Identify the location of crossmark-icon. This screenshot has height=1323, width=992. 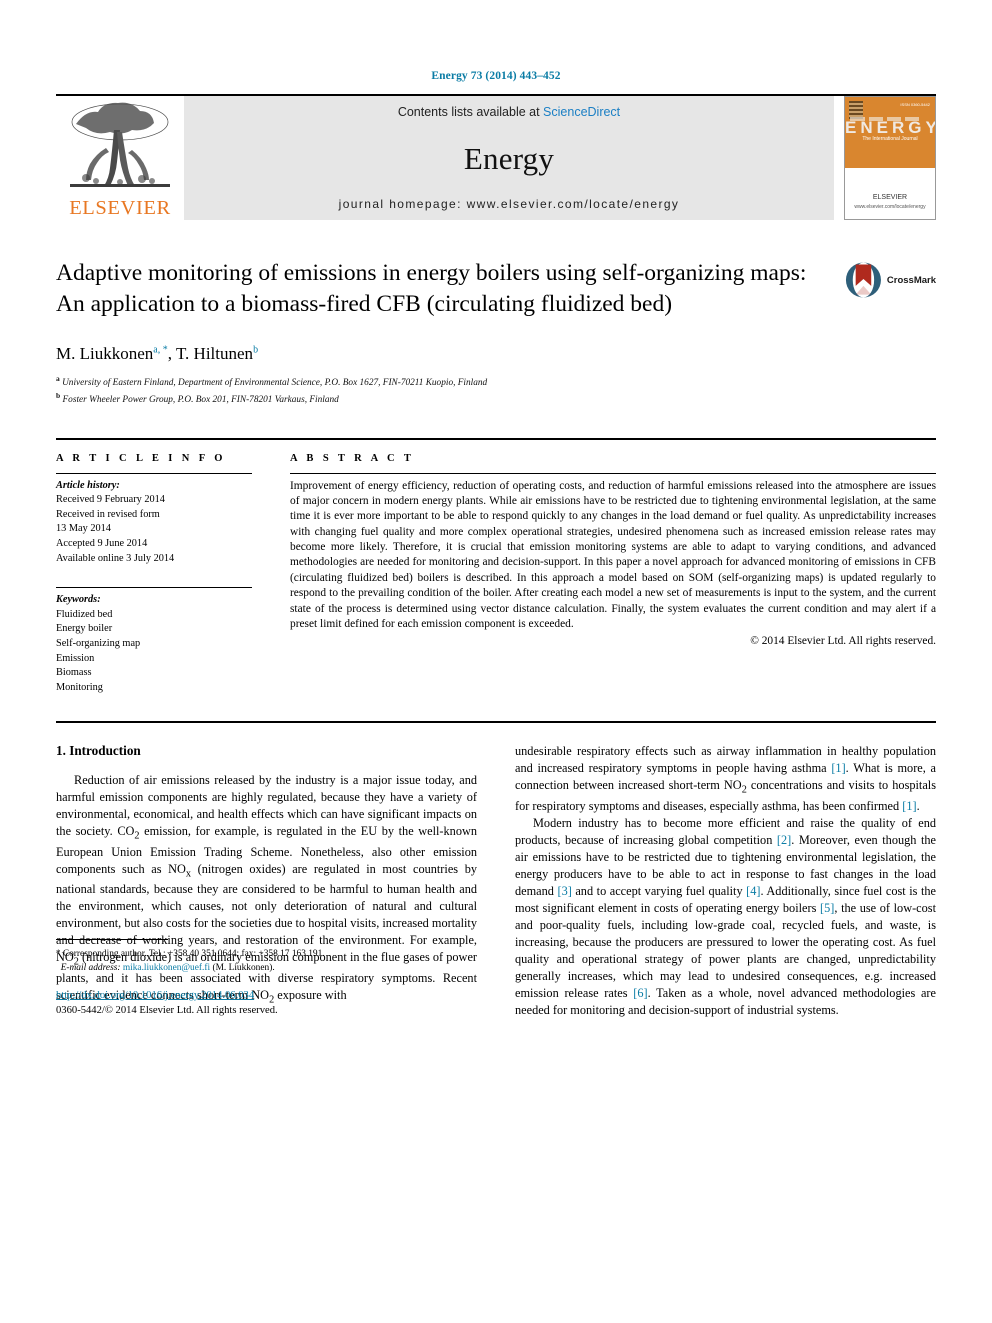
(863, 280).